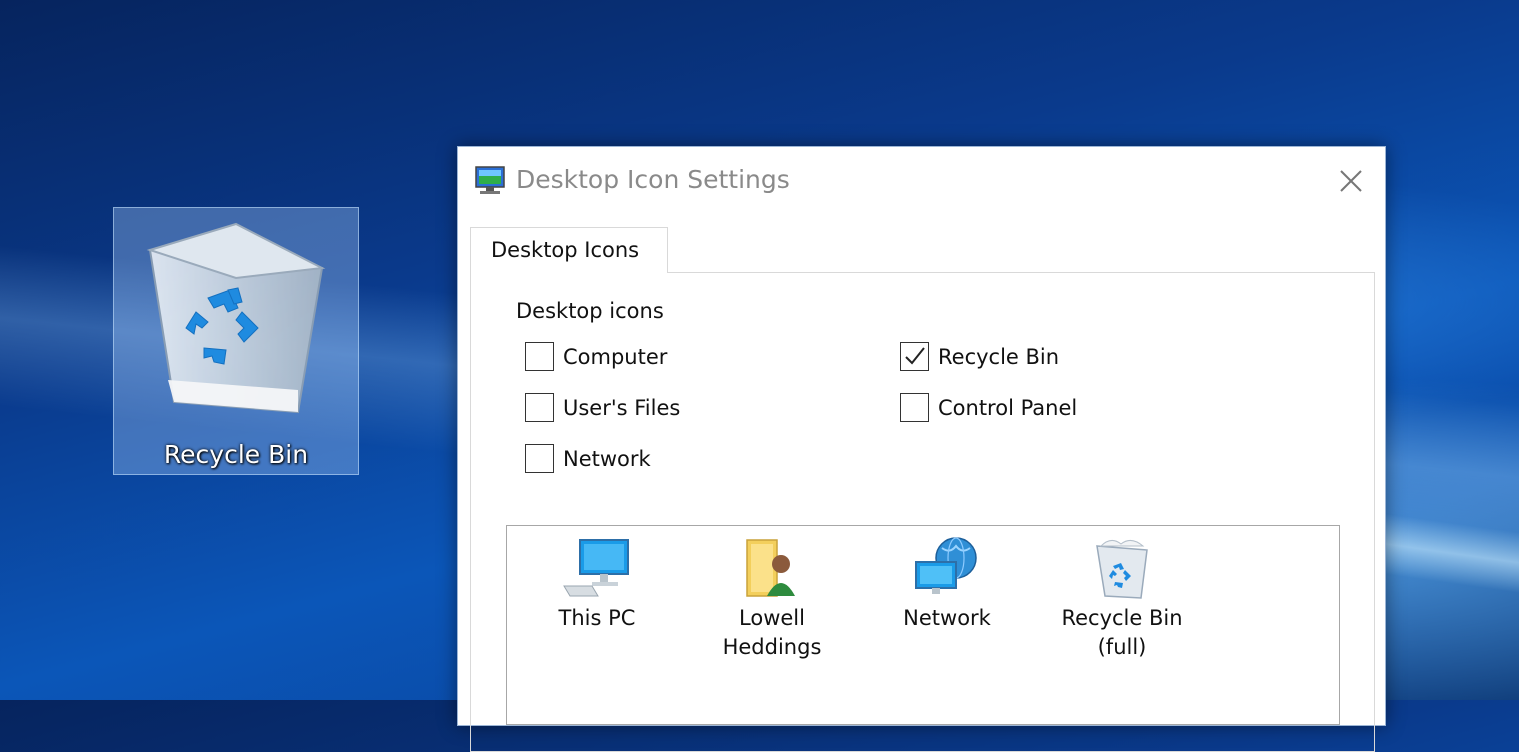  I want to click on preview-item-label: Recycle Bin (full), so click(1122, 633).